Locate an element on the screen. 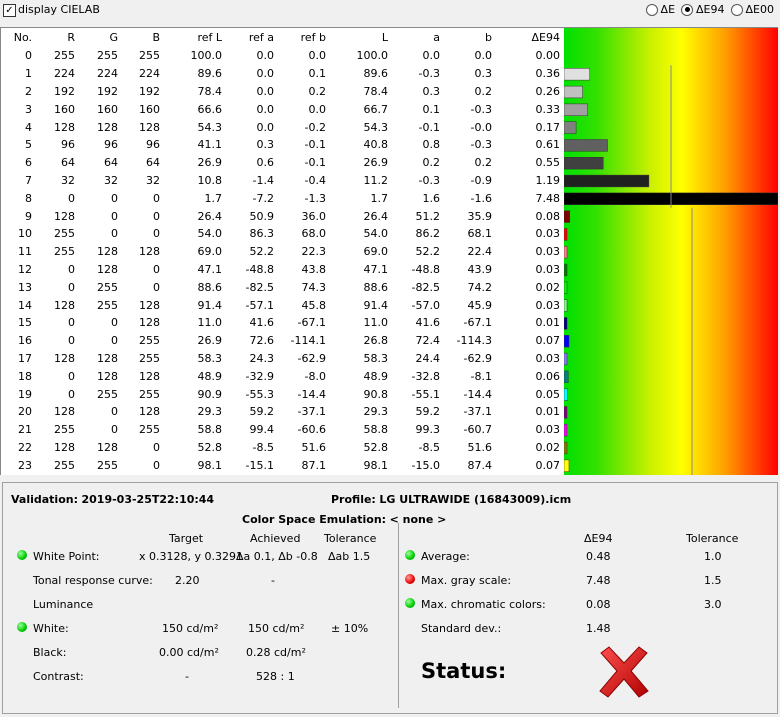  table-header-row: No. R G Bref L ref a ref b La b ΔE94 is located at coordinates (280, 37).